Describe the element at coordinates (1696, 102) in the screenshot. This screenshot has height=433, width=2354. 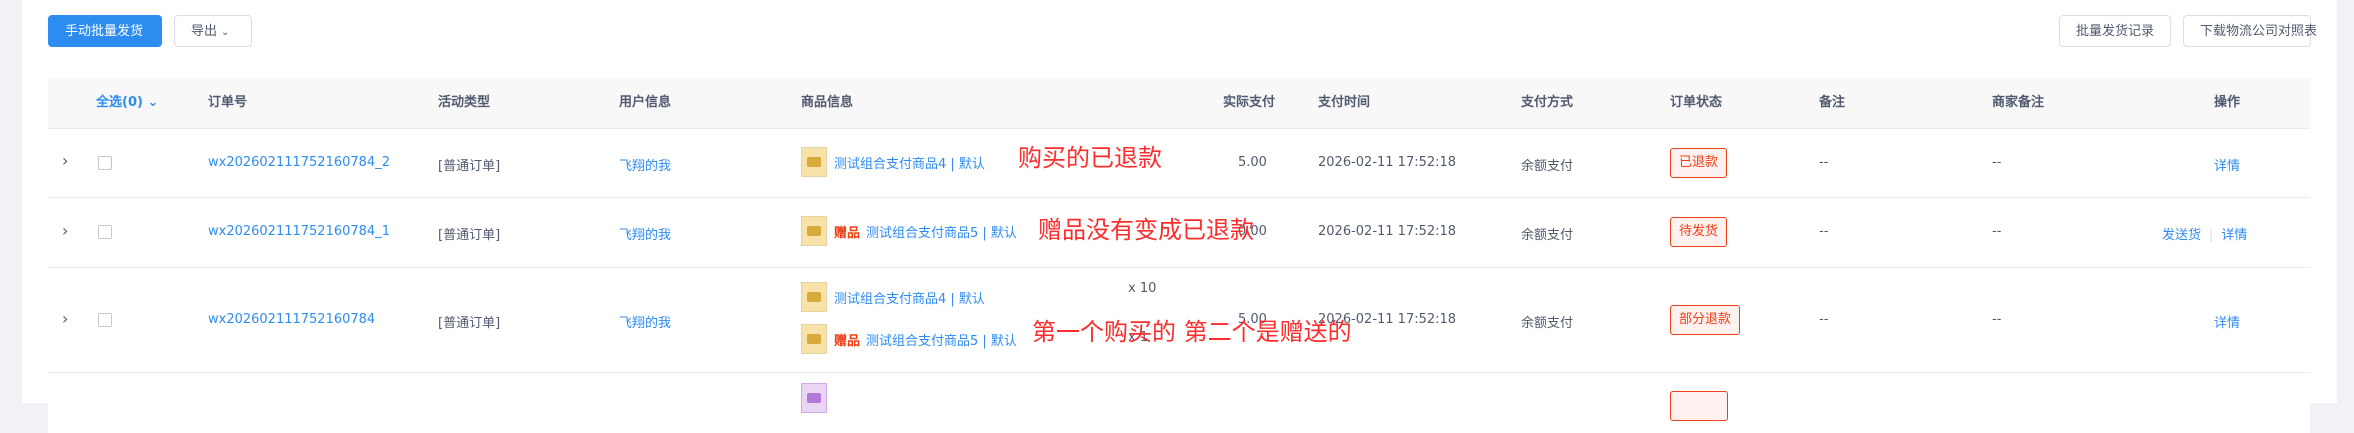
I see `header-order-status: 订单状态` at that location.